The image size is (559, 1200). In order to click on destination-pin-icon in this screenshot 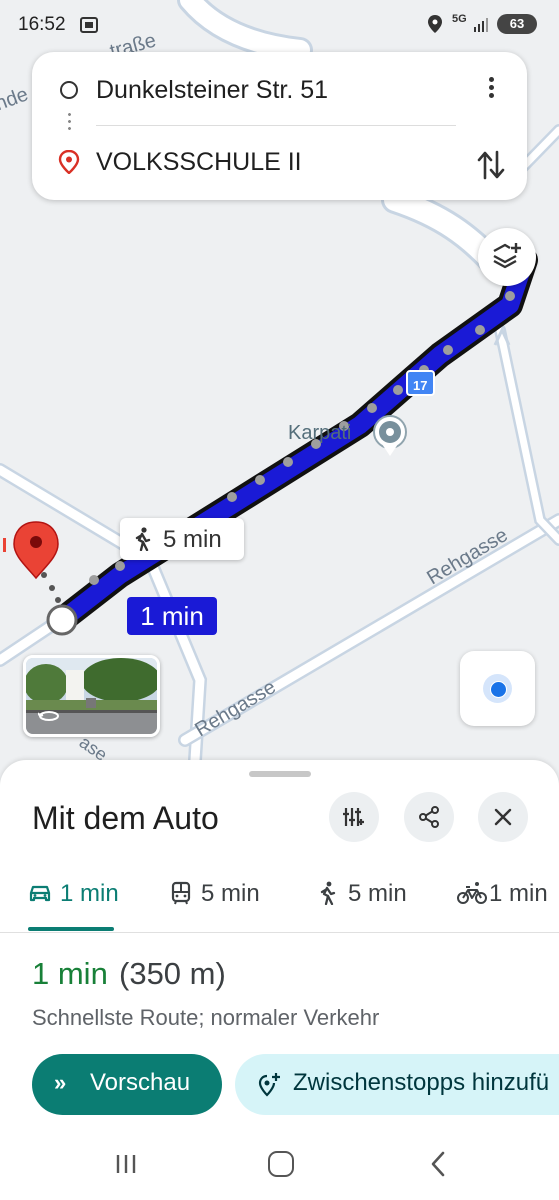, I will do `click(69, 162)`.